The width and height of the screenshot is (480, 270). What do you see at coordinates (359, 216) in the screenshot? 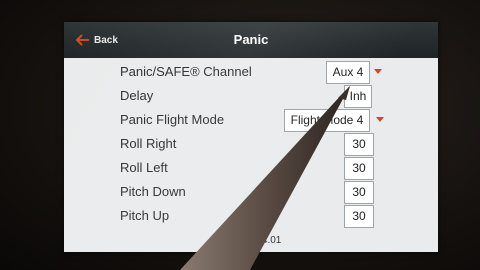
I see `pitch-up-value: 30` at bounding box center [359, 216].